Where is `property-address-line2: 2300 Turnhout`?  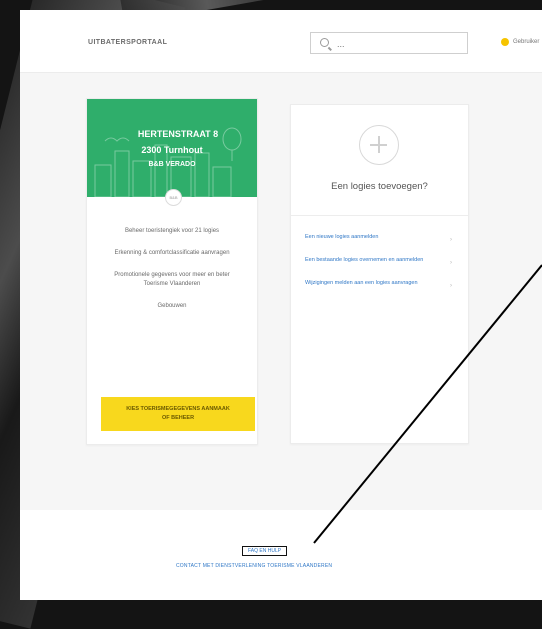 property-address-line2: 2300 Turnhout is located at coordinates (172, 150).